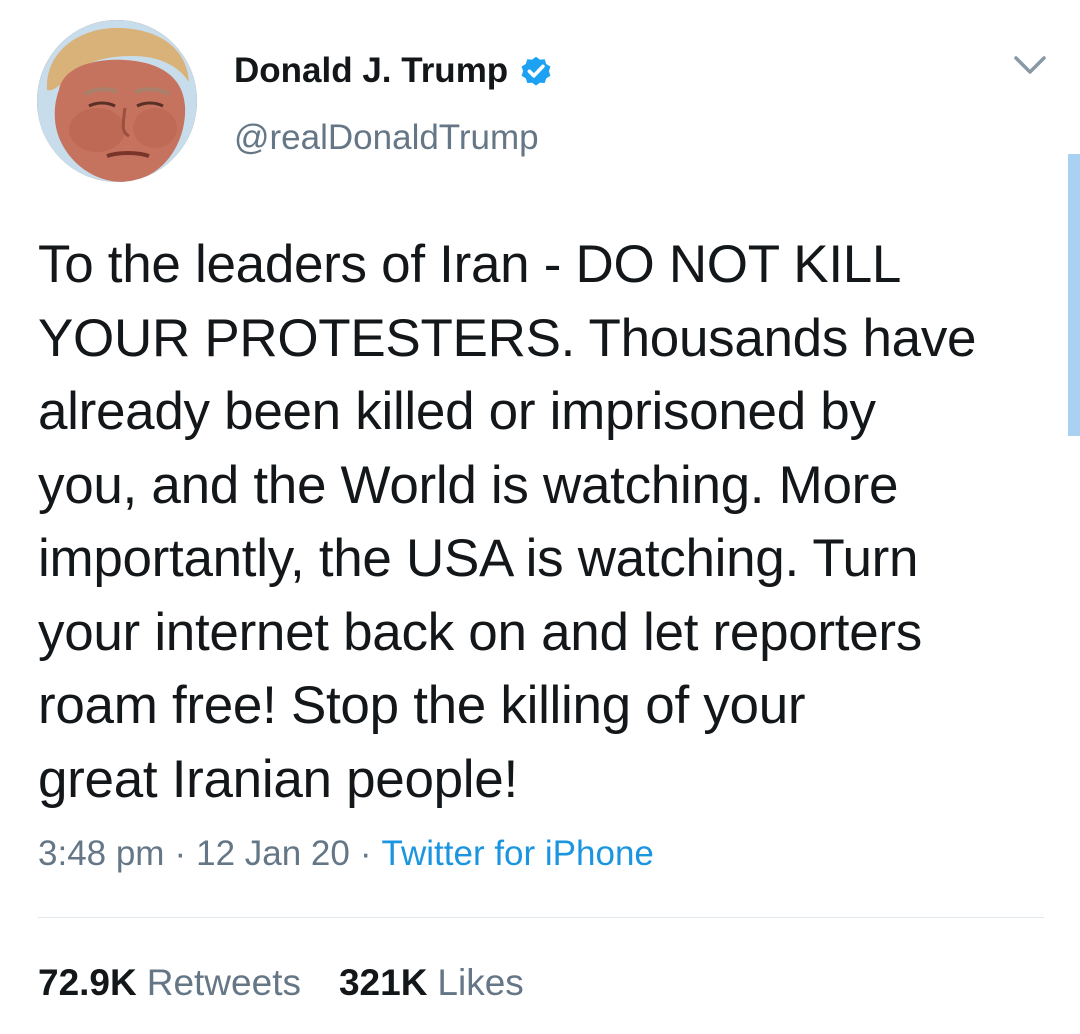 The height and width of the screenshot is (1034, 1080). I want to click on engagement-stats: 72.9K Retweets 321K Likes, so click(281, 983).